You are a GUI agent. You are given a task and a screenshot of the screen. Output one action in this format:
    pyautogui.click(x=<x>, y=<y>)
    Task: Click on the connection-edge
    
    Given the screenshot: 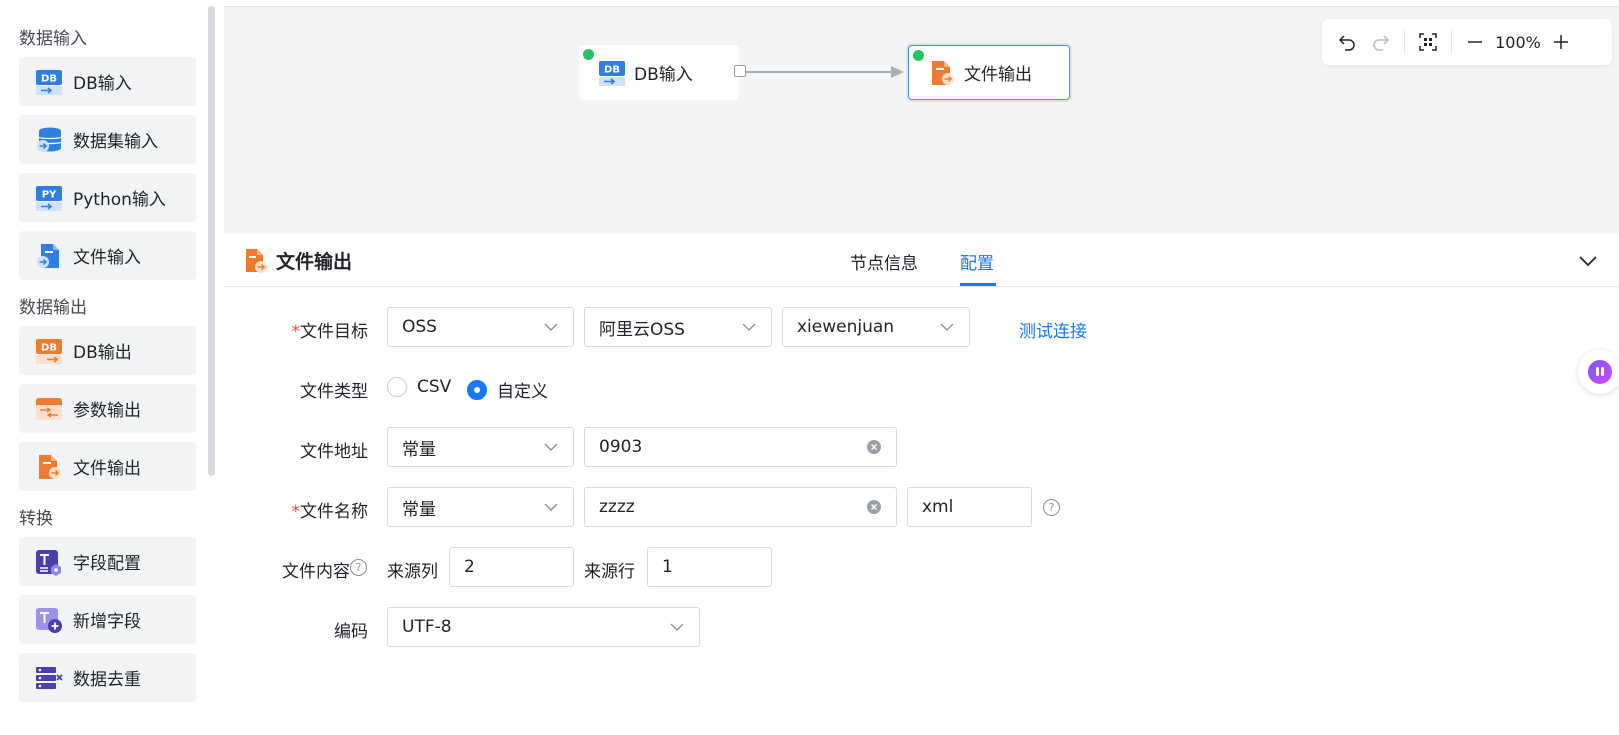 What is the action you would take?
    pyautogui.click(x=826, y=72)
    